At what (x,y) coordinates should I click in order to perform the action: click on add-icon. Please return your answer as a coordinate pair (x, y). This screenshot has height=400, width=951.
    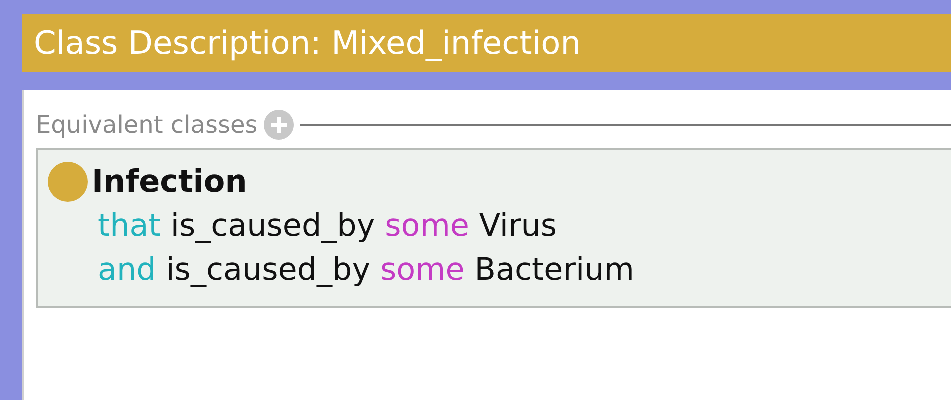
    Looking at the image, I should click on (279, 125).